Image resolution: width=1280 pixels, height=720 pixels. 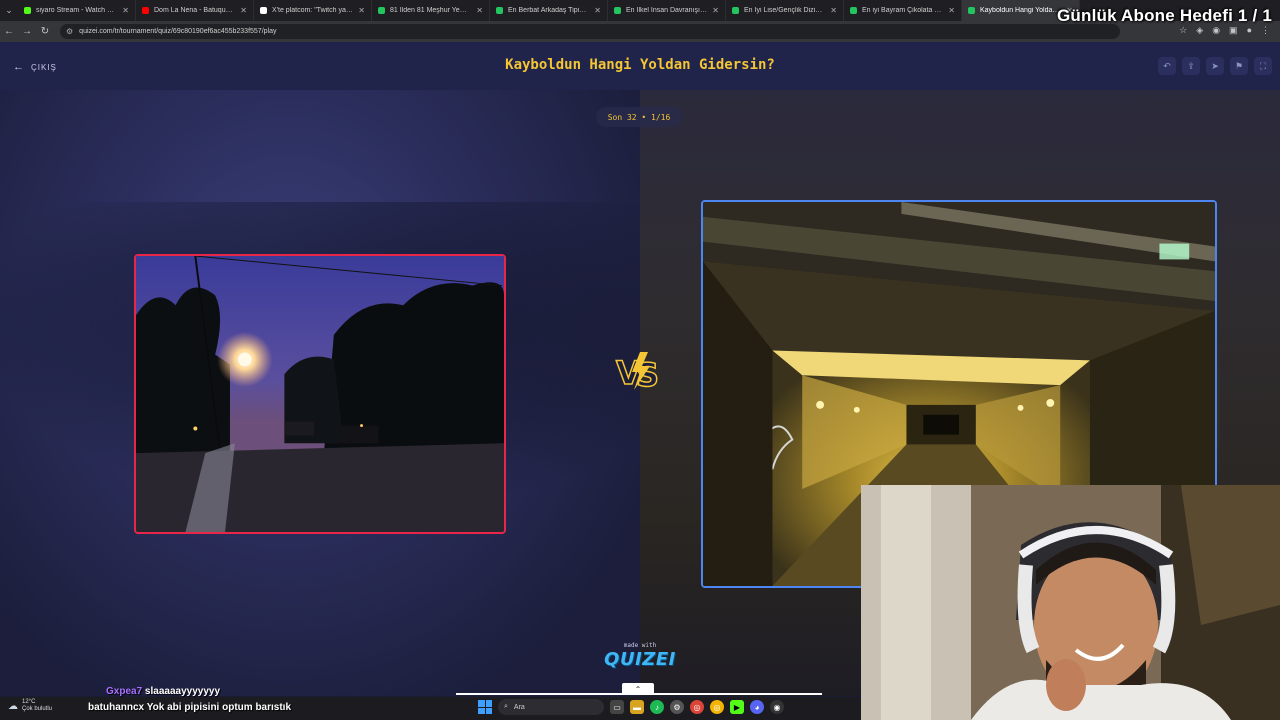 What do you see at coordinates (903, 10) in the screenshot?
I see `browser-tab: En iyi Bayram Çikolata ve Şeker✕` at bounding box center [903, 10].